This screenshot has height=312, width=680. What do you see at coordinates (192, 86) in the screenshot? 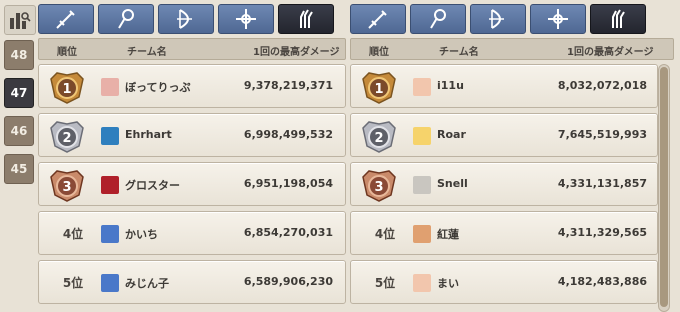
I see `ranking-row: 1 ぼってりっぷ 9,378,219,371` at bounding box center [192, 86].